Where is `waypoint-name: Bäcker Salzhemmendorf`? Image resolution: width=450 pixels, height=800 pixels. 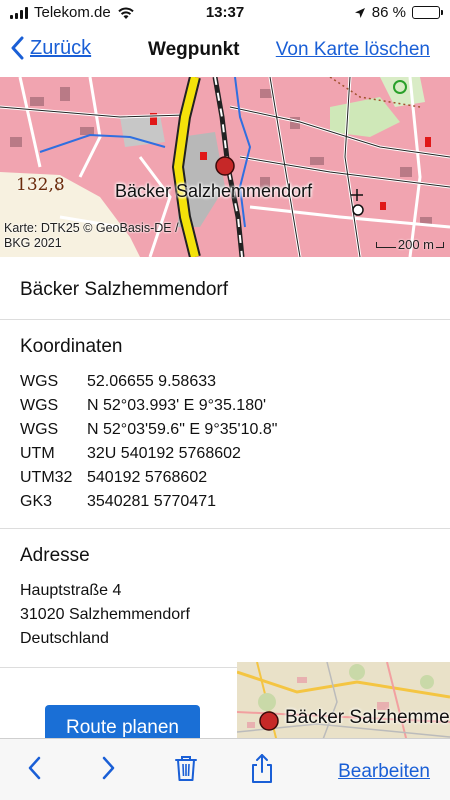 waypoint-name: Bäcker Salzhemmendorf is located at coordinates (225, 288).